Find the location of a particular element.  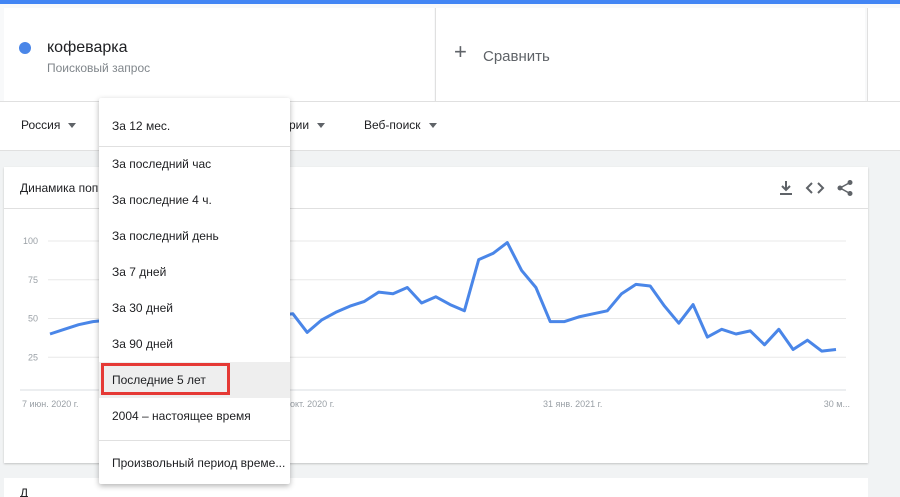

category-filter: рии is located at coordinates (307, 125).